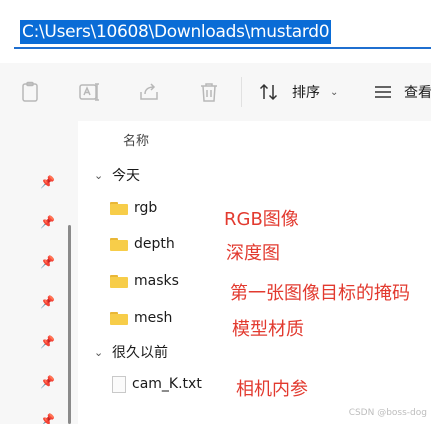  I want to click on list-item-cam-k: cam_K.txt, so click(156, 384).